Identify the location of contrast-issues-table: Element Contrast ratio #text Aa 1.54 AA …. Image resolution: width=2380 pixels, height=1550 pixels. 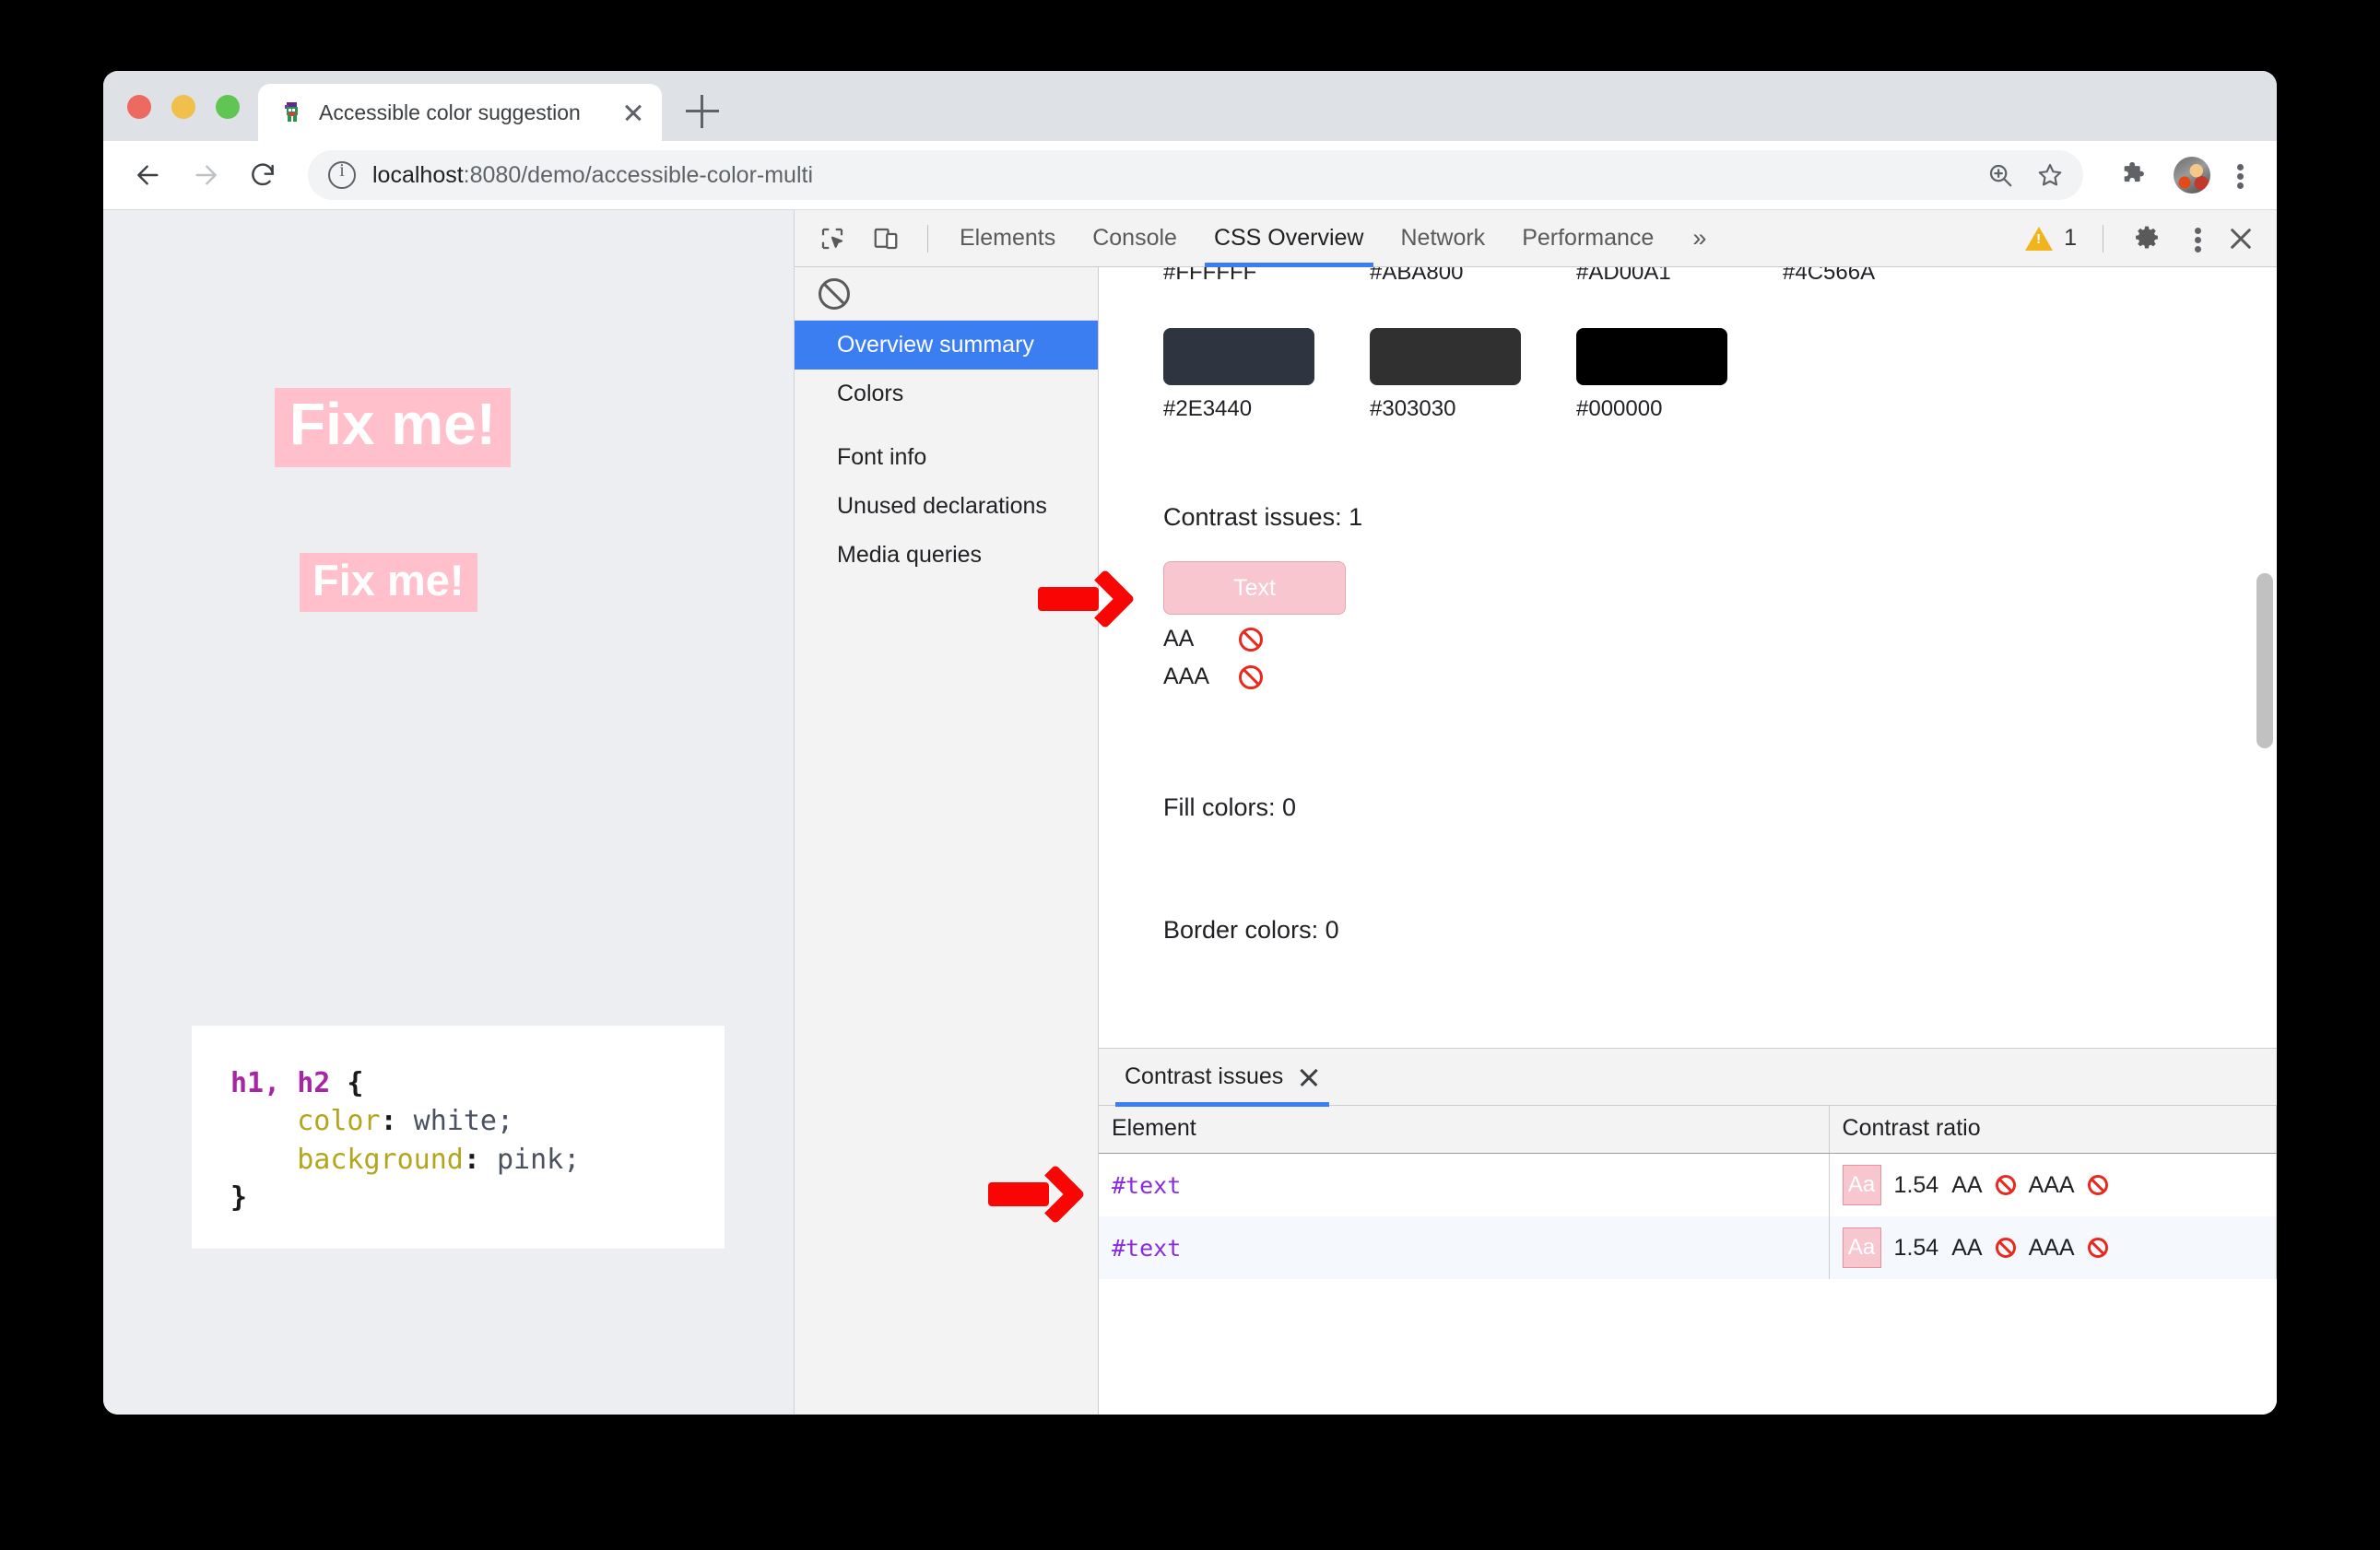
(1688, 1192).